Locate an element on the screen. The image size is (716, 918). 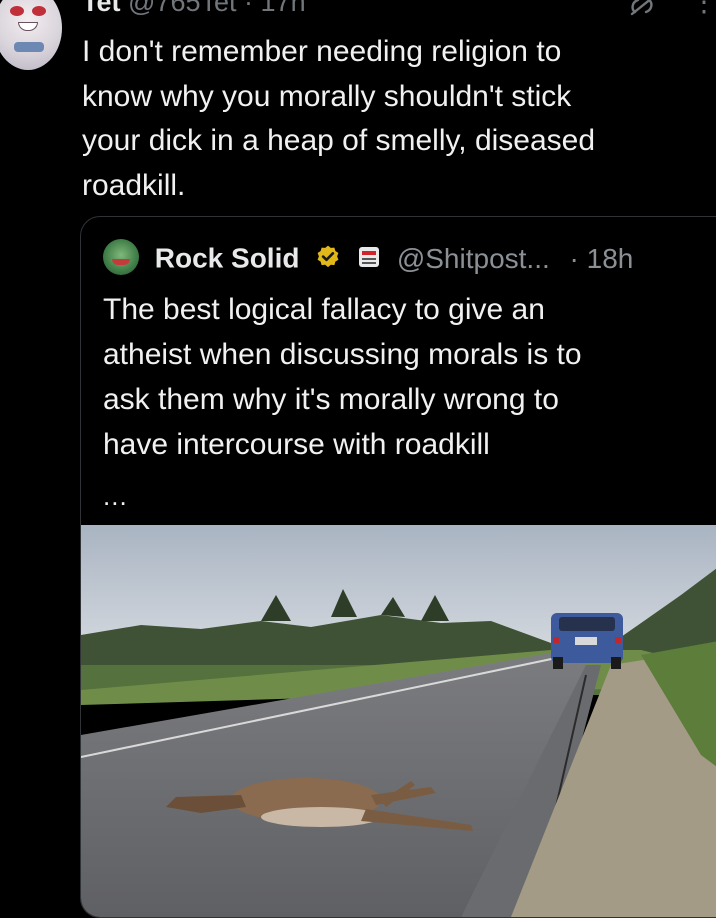
grok-icon is located at coordinates (642, 9).